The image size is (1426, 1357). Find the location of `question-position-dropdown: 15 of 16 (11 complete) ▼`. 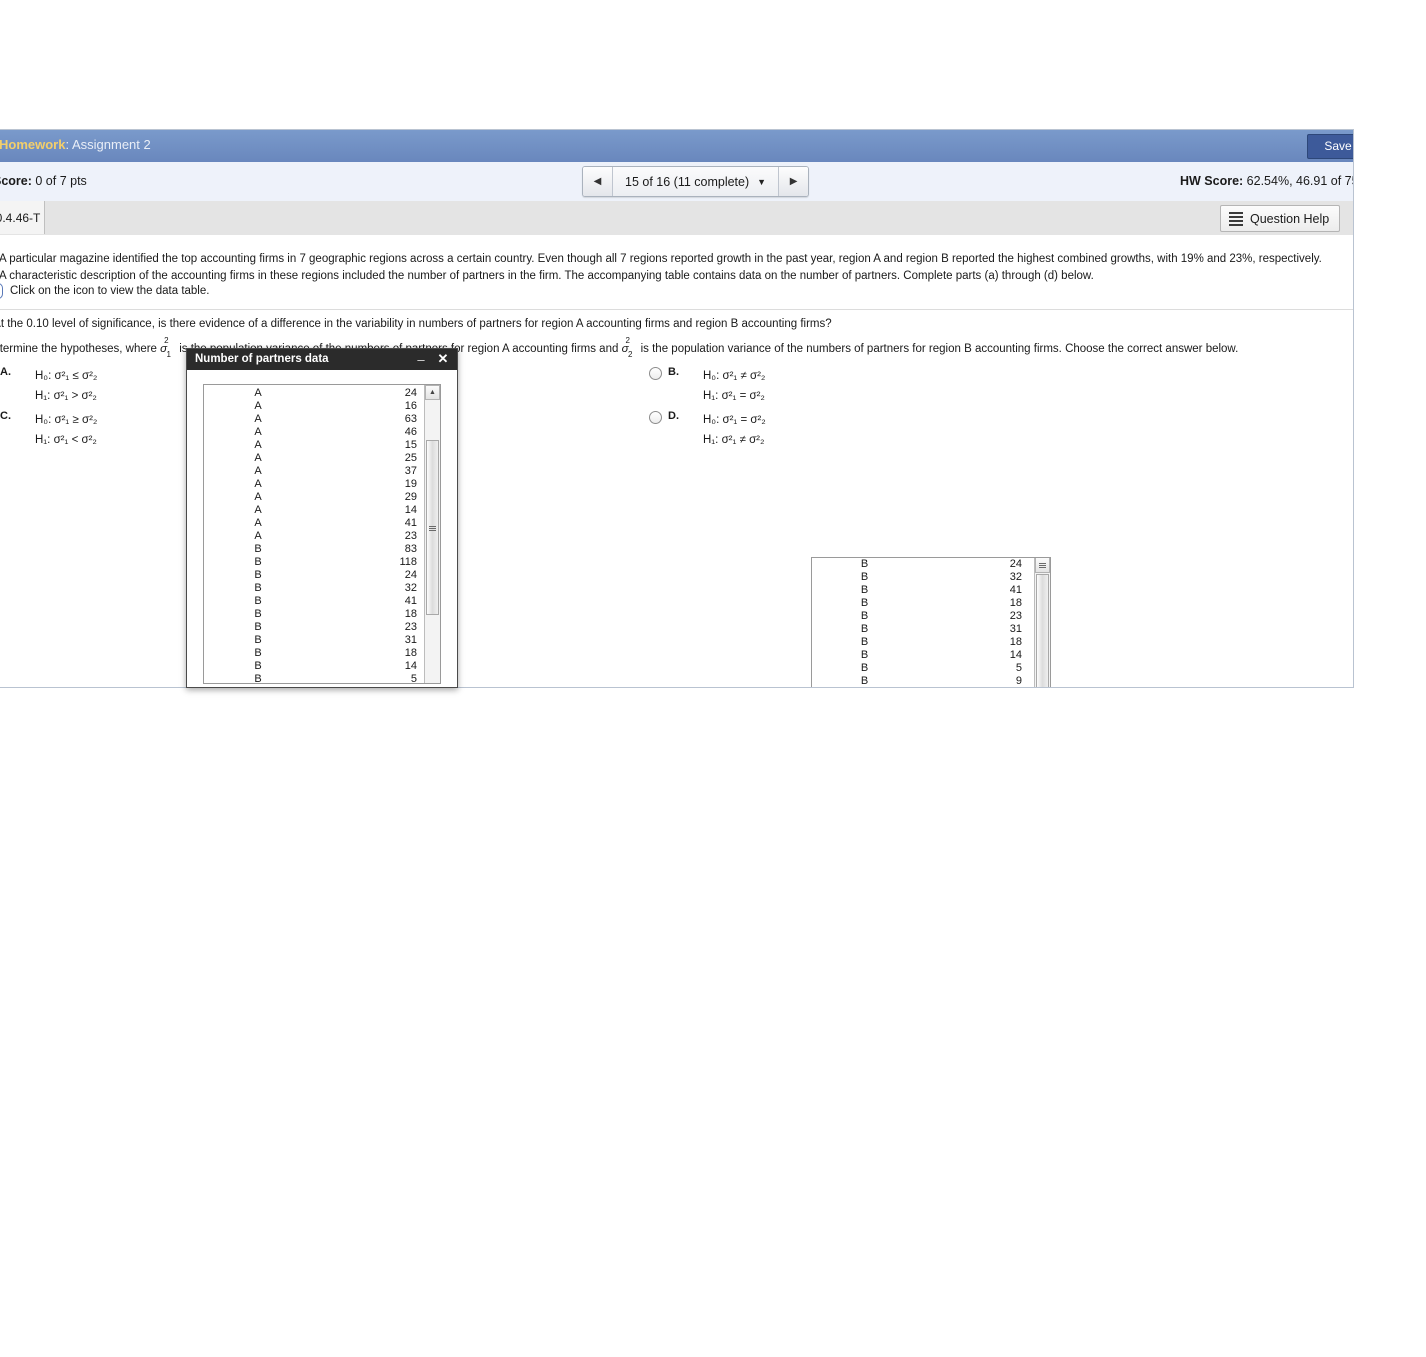

question-position-dropdown: 15 of 16 (11 complete) ▼ is located at coordinates (696, 181).